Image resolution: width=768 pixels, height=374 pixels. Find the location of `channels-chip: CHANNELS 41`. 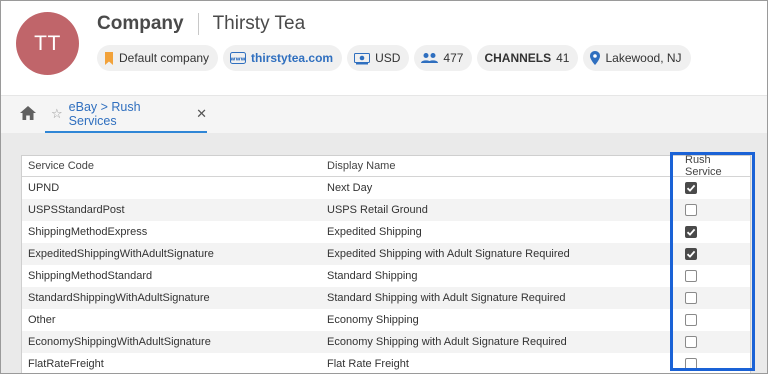

channels-chip: CHANNELS 41 is located at coordinates (528, 58).